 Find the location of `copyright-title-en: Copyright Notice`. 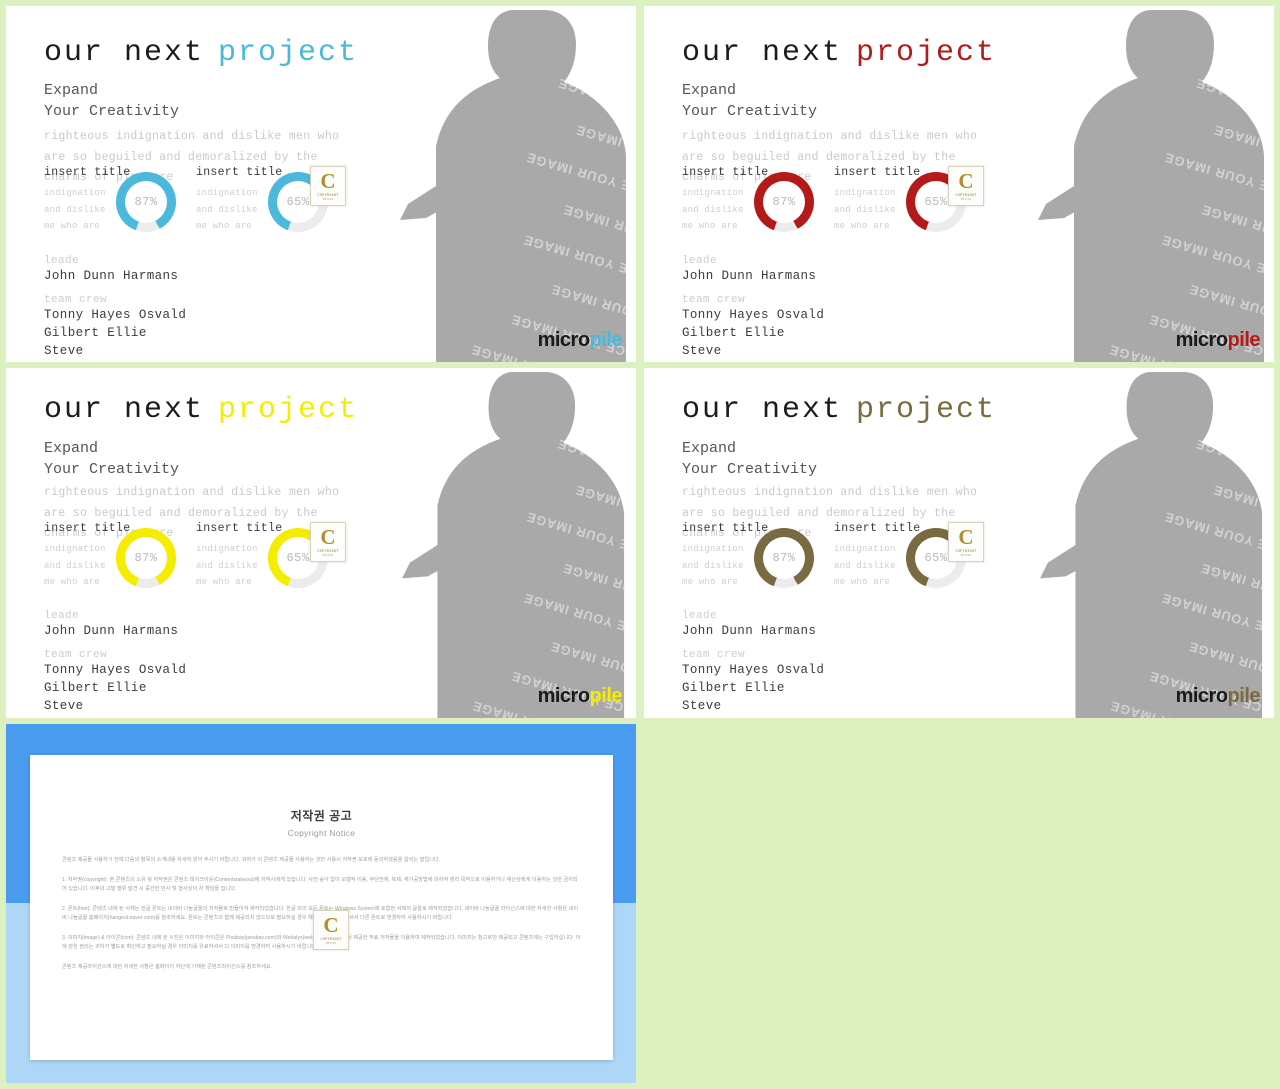

copyright-title-en: Copyright Notice is located at coordinates (321, 833).